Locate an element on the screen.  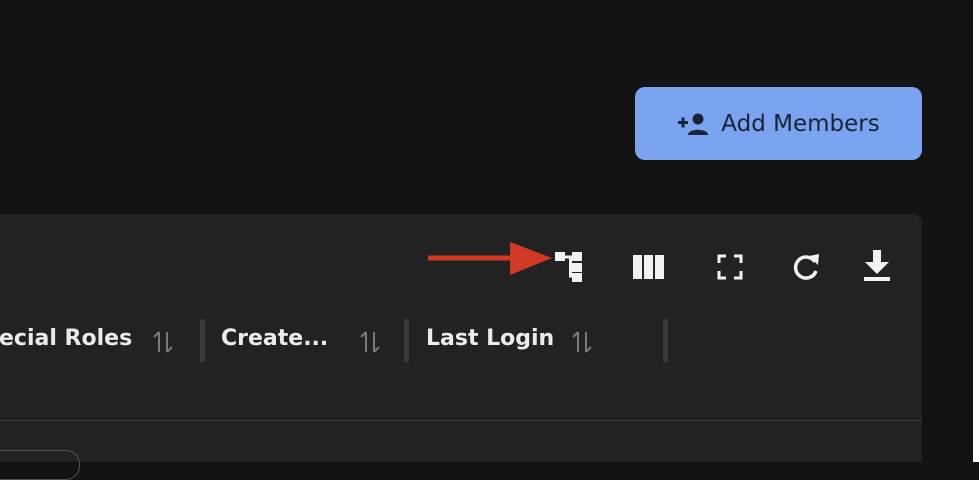
person-add-icon is located at coordinates (693, 124).